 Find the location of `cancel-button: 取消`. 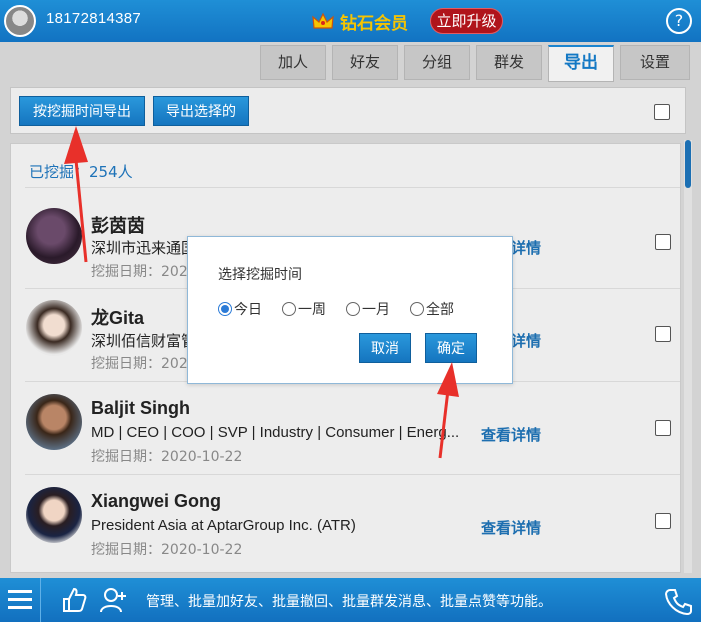

cancel-button: 取消 is located at coordinates (385, 348).